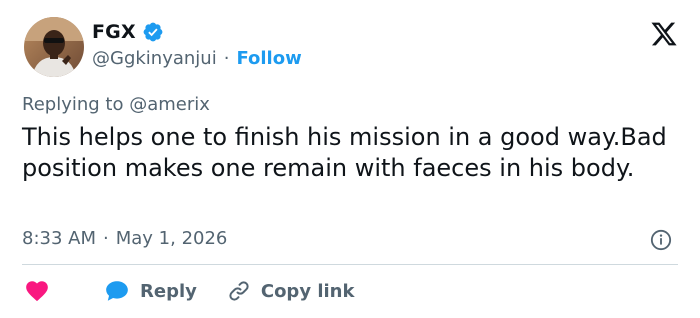  What do you see at coordinates (168, 291) in the screenshot?
I see `reply-label: Reply` at bounding box center [168, 291].